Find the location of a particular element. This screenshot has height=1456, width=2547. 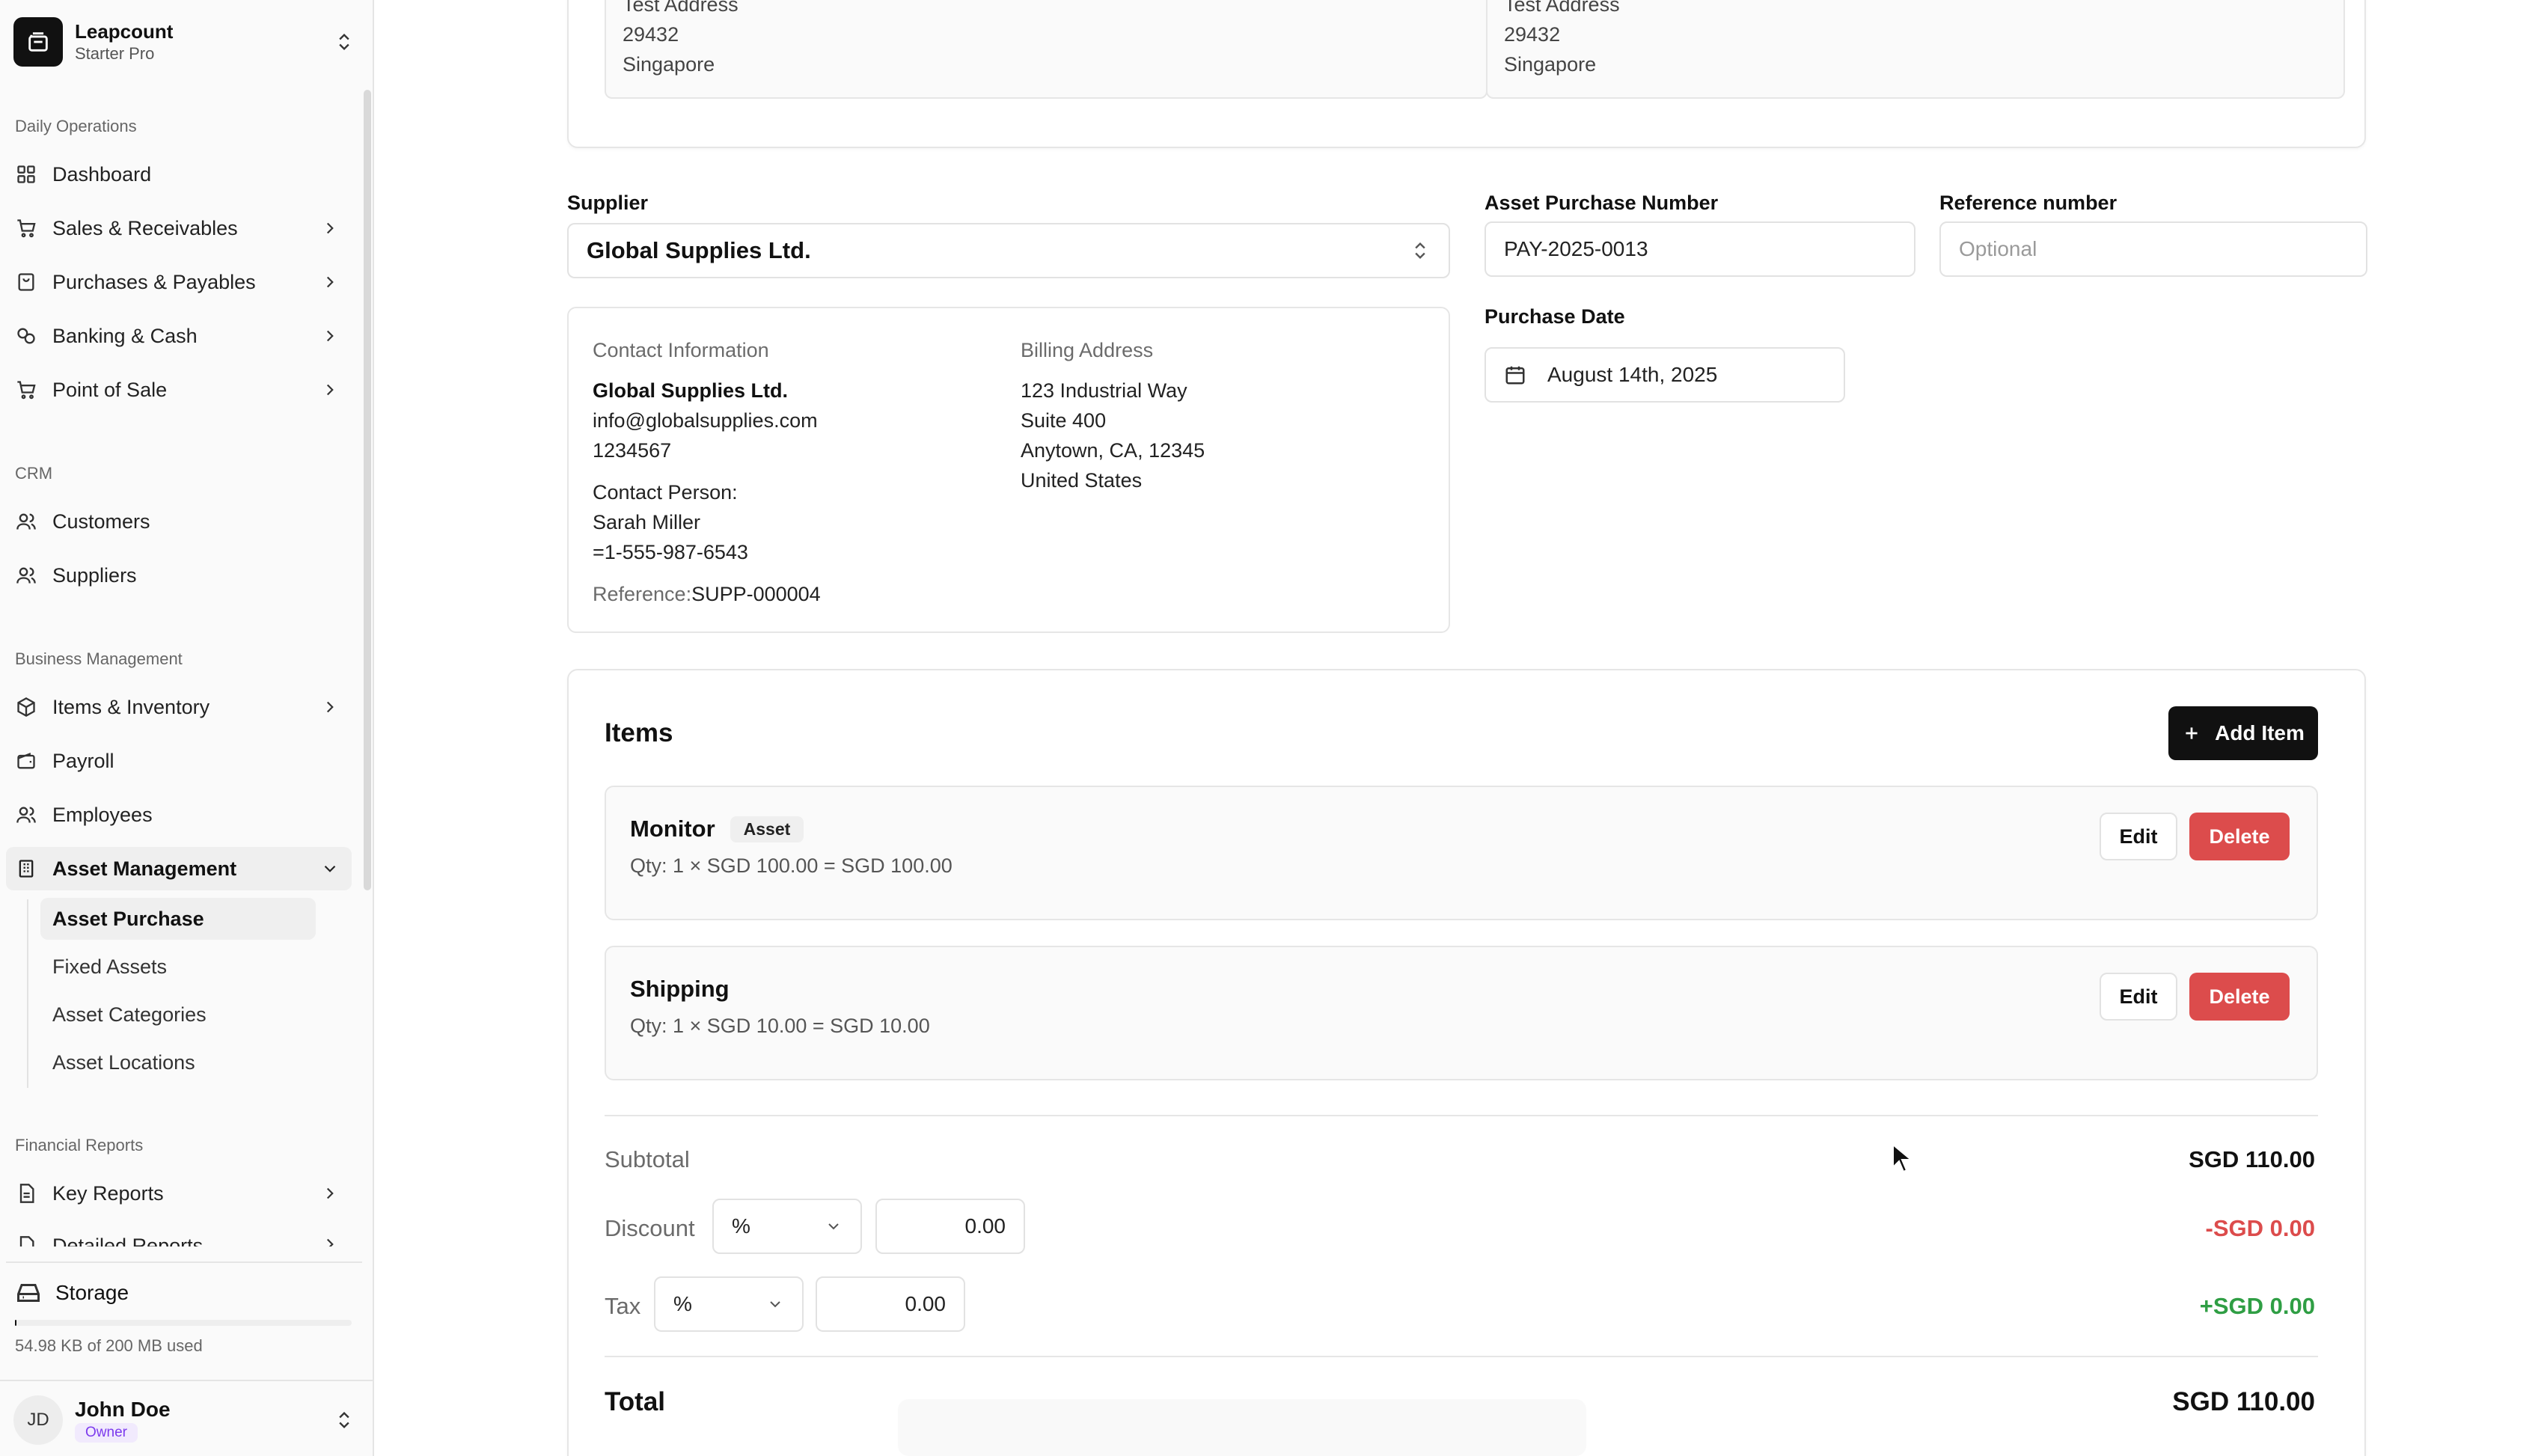

sidebar-item-label: Point of Sale is located at coordinates (110, 389).